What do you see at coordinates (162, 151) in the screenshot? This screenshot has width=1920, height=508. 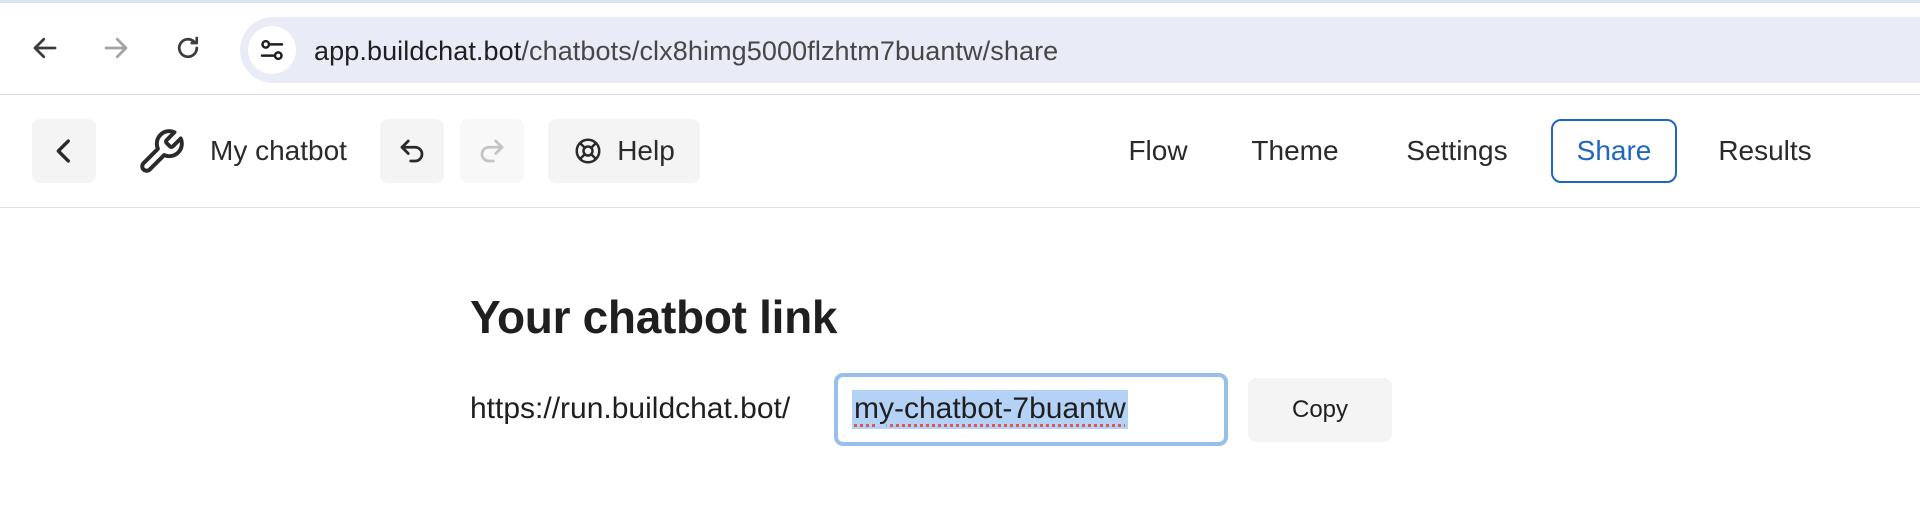 I see `wrench-icon` at bounding box center [162, 151].